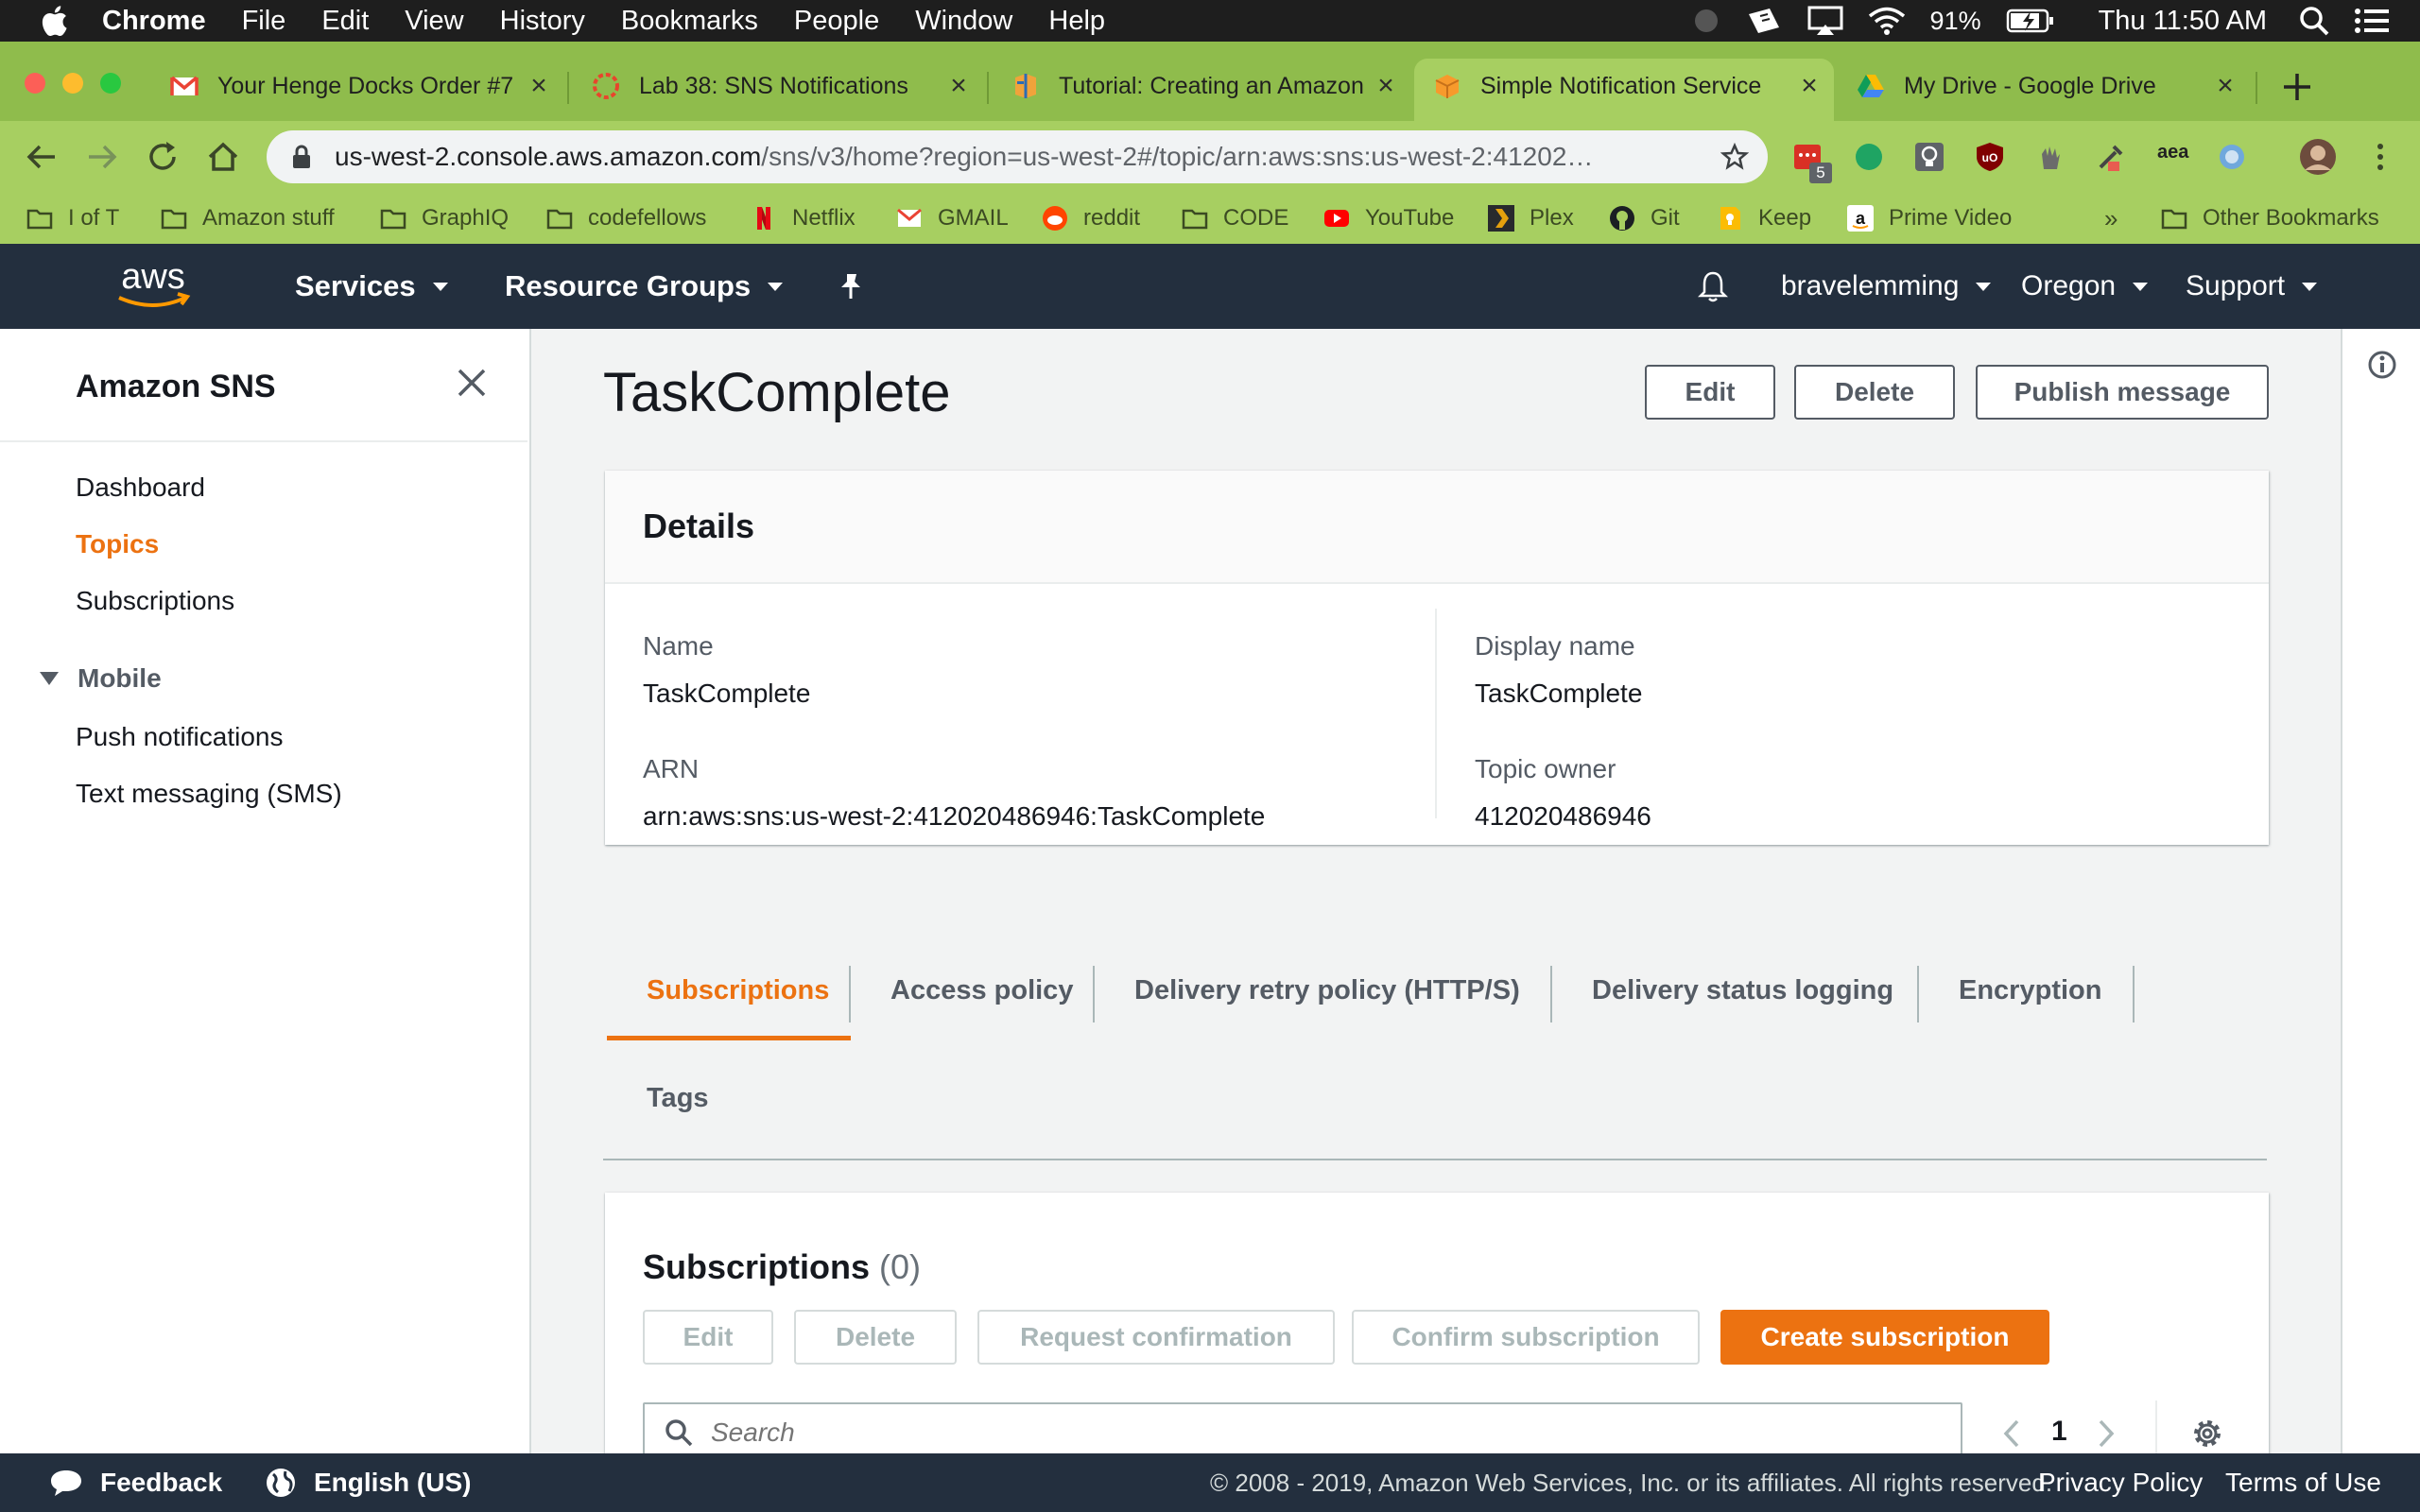 This screenshot has height=1512, width=2420. I want to click on bookmark-item: YouTube, so click(1388, 218).